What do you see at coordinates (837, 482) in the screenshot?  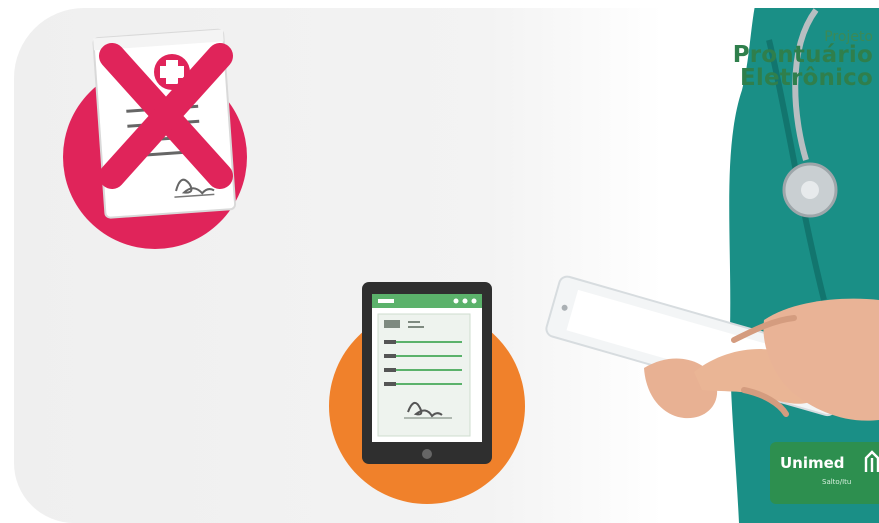 I see `logo-subtitle: Salto/Itu` at bounding box center [837, 482].